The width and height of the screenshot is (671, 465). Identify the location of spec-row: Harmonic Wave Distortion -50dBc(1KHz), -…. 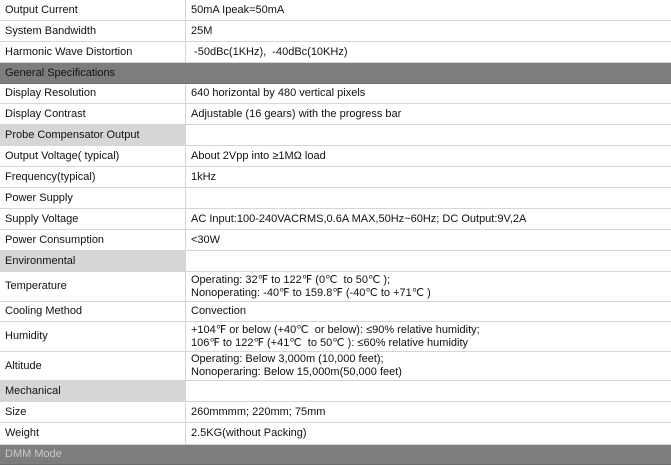
(335, 52).